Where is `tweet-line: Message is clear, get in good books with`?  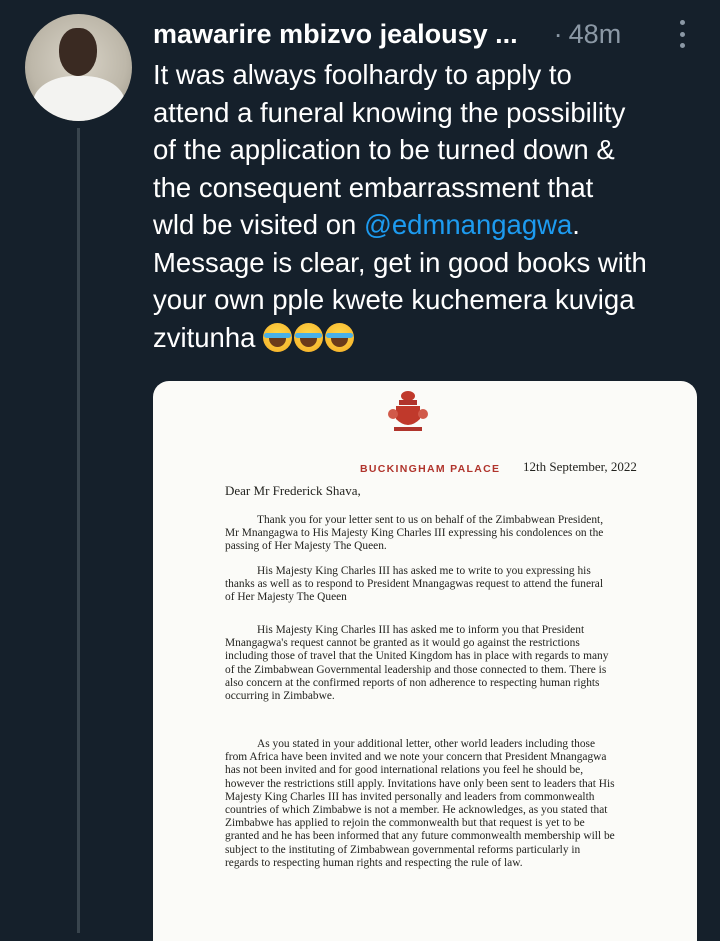 tweet-line: Message is clear, get in good books with is located at coordinates (400, 262).